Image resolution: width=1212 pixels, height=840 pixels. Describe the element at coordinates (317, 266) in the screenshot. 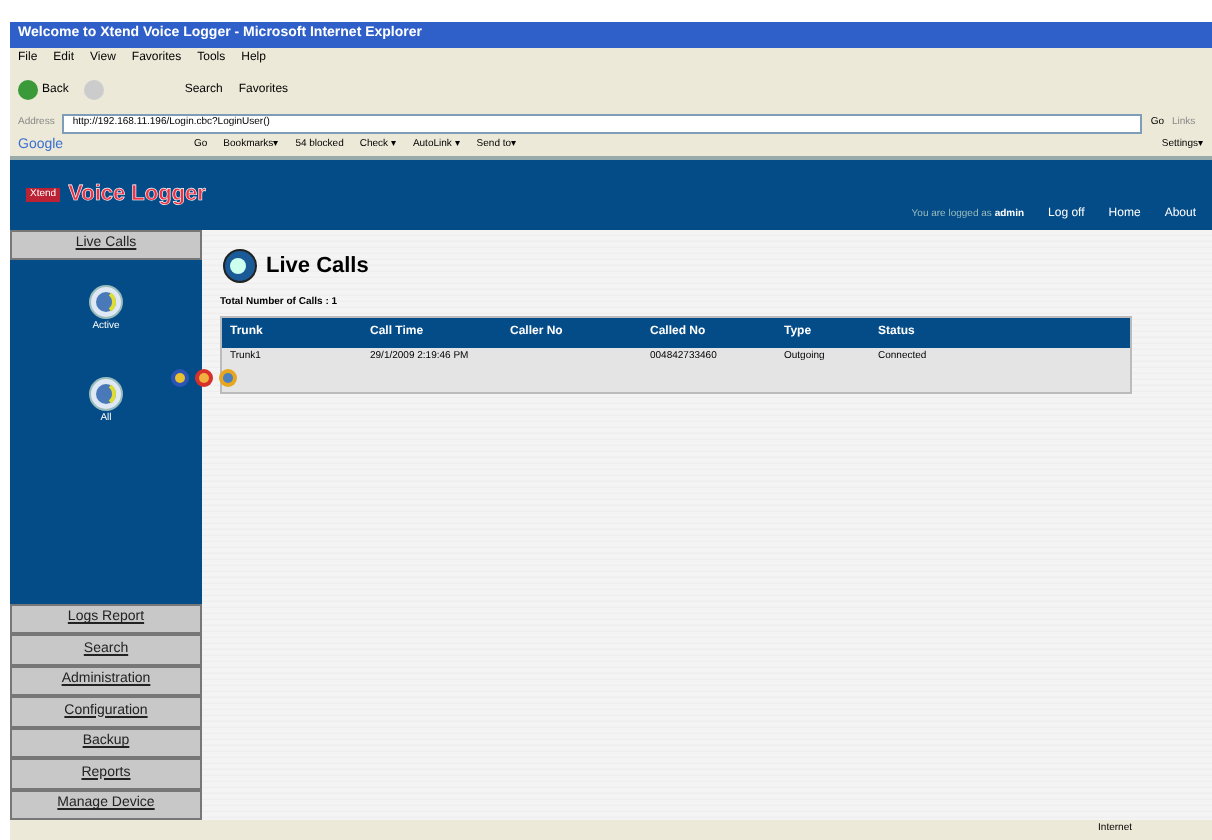

I see `page-title: Live Calls` at that location.